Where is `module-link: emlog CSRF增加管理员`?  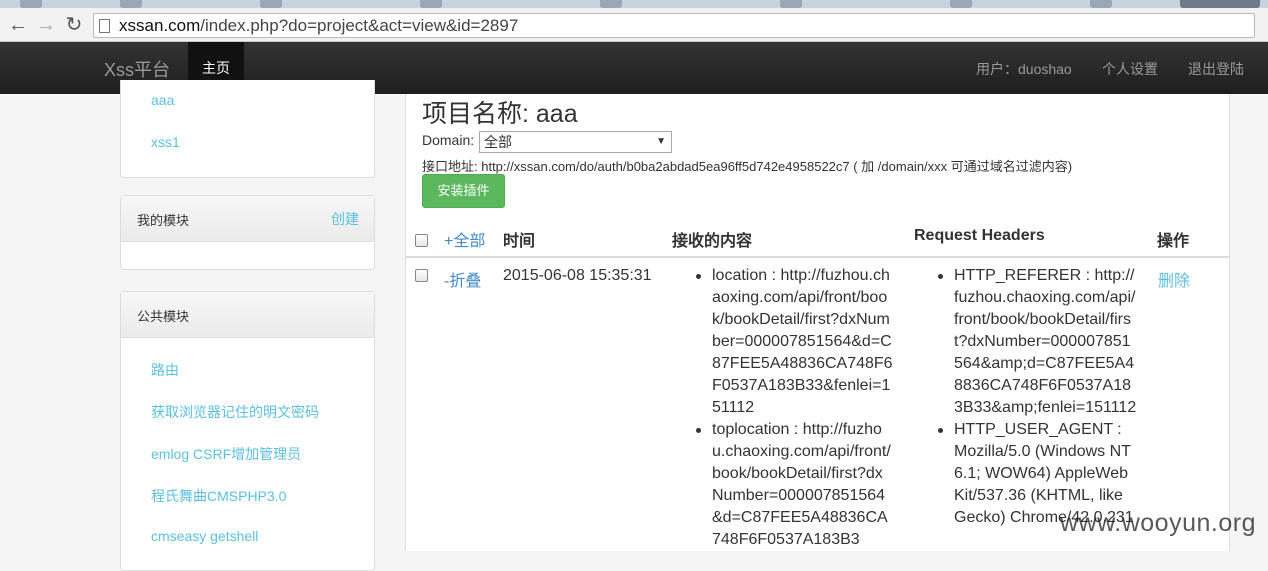
module-link: emlog CSRF增加管理员 is located at coordinates (226, 454).